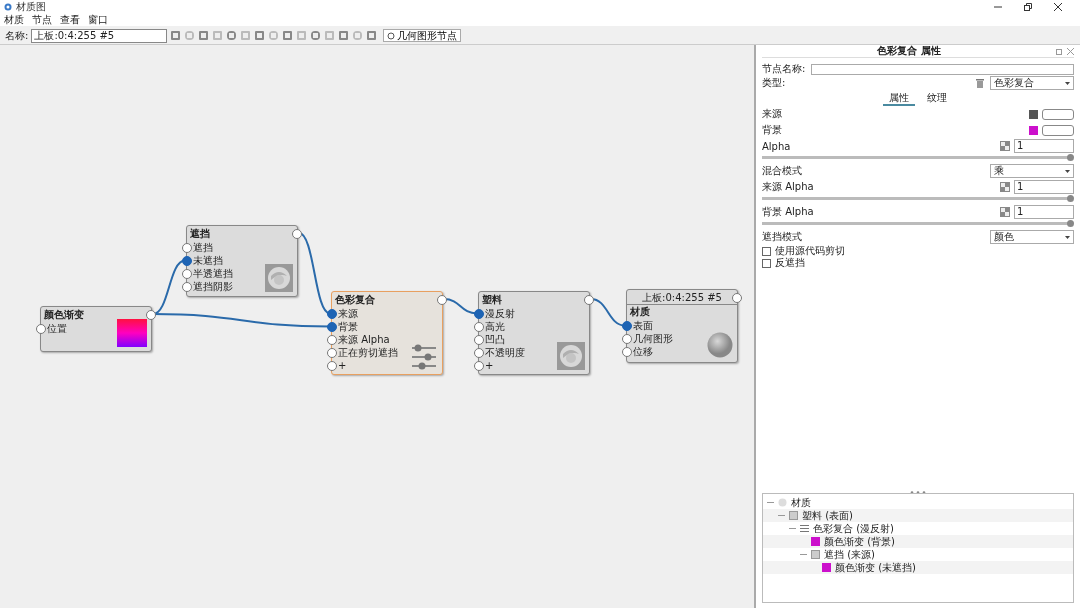 This screenshot has width=1080, height=608. What do you see at coordinates (640, 312) in the screenshot?
I see `node-title: 材质` at bounding box center [640, 312].